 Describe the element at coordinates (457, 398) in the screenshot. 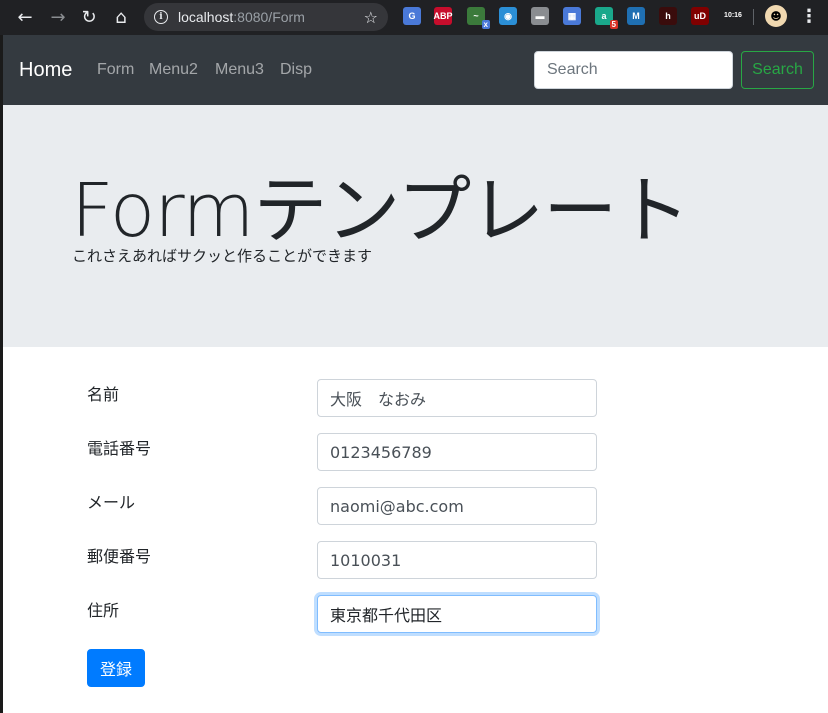

I see `name-field` at that location.